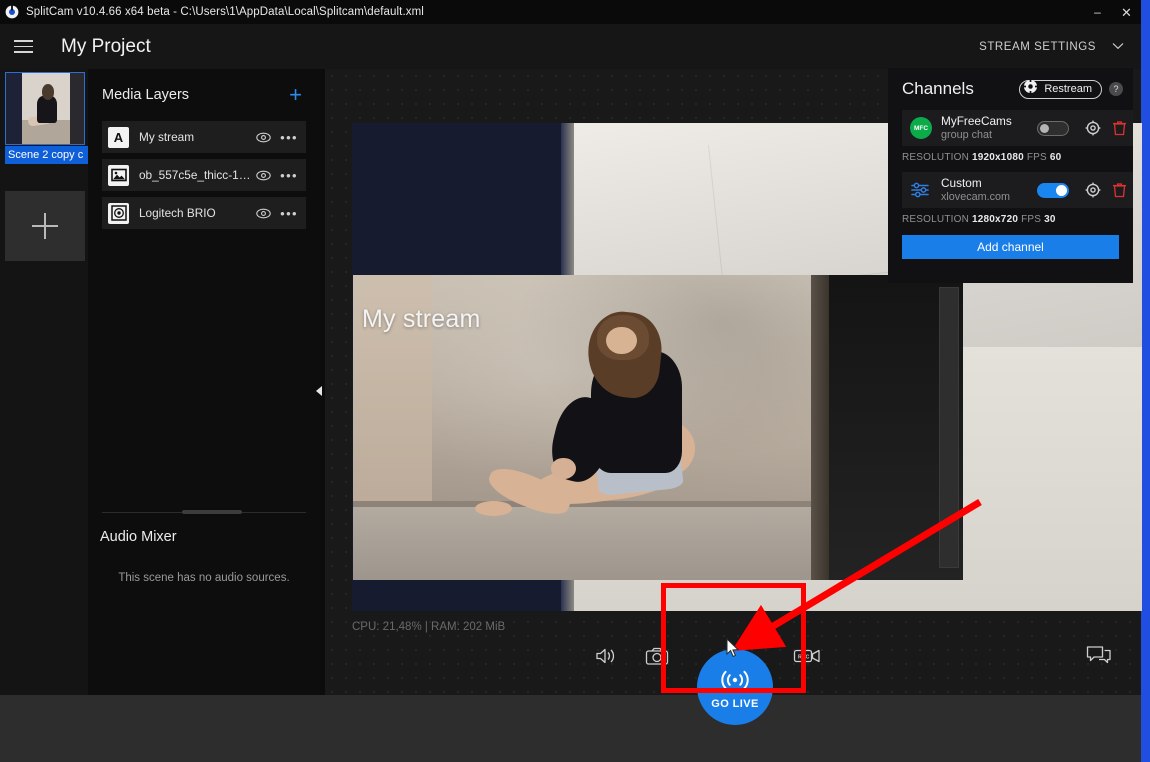 This screenshot has height=762, width=1150. I want to click on restream-label: Restream, so click(1068, 89).